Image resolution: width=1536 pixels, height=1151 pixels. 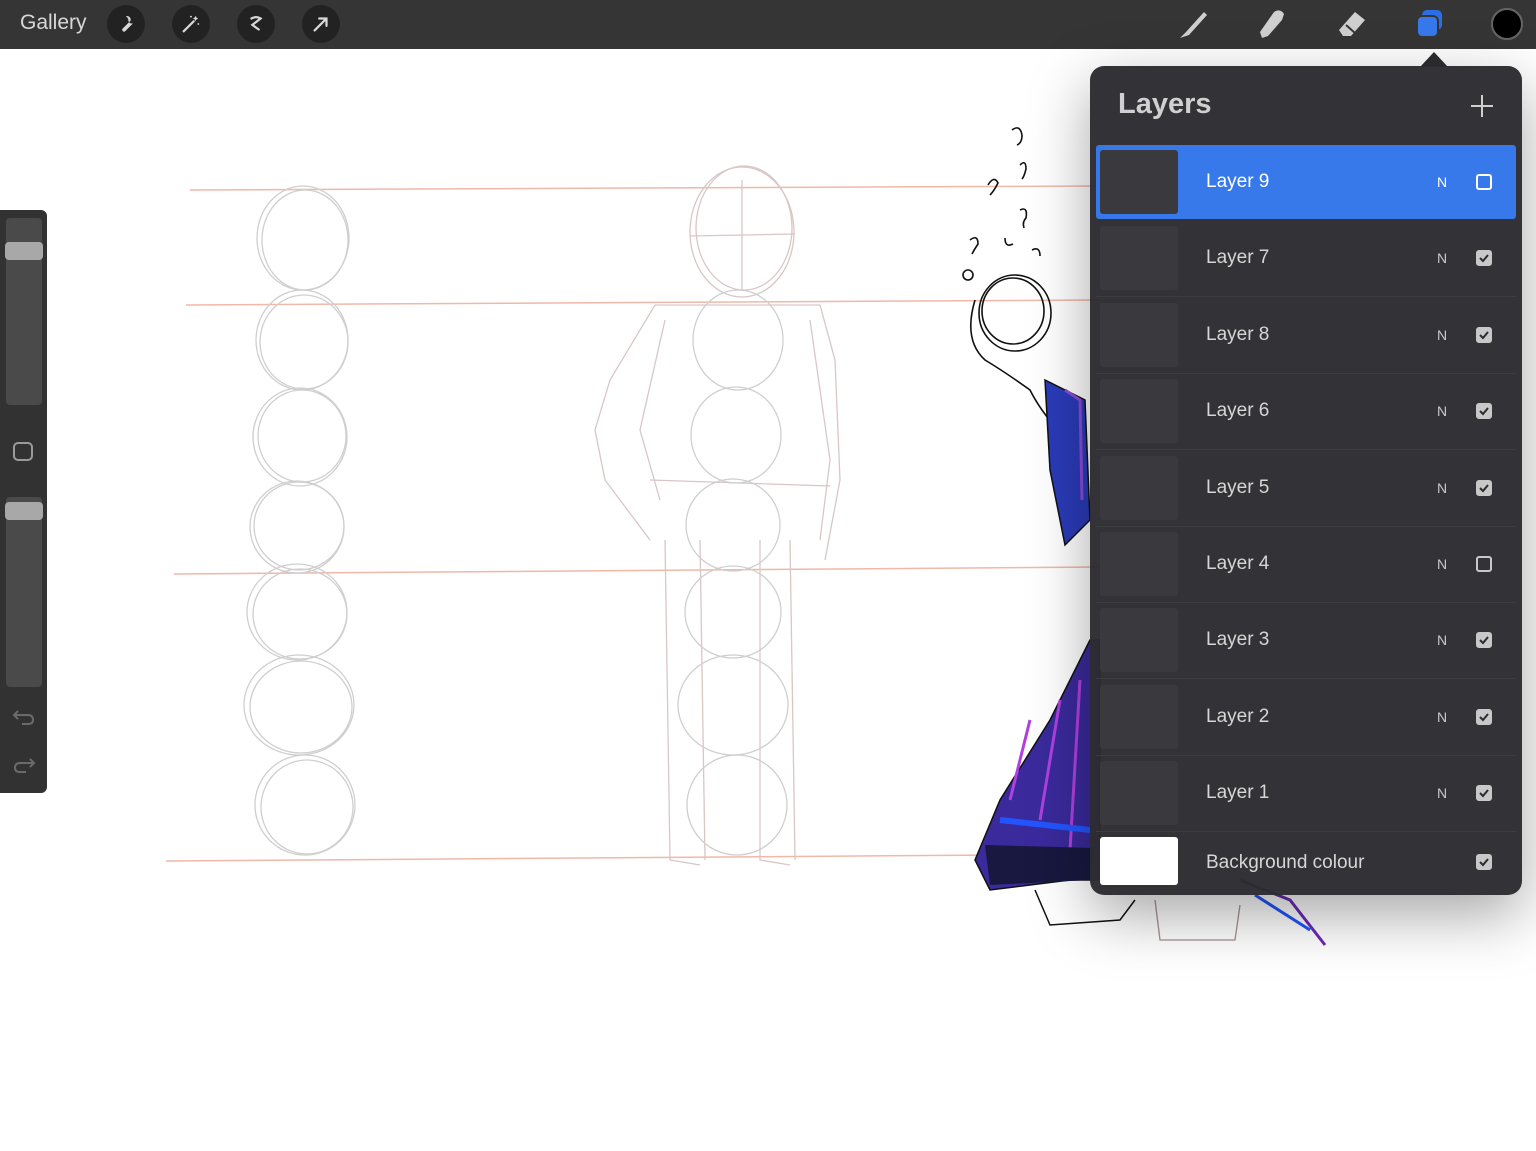 What do you see at coordinates (126, 24) in the screenshot?
I see `wrench-icon` at bounding box center [126, 24].